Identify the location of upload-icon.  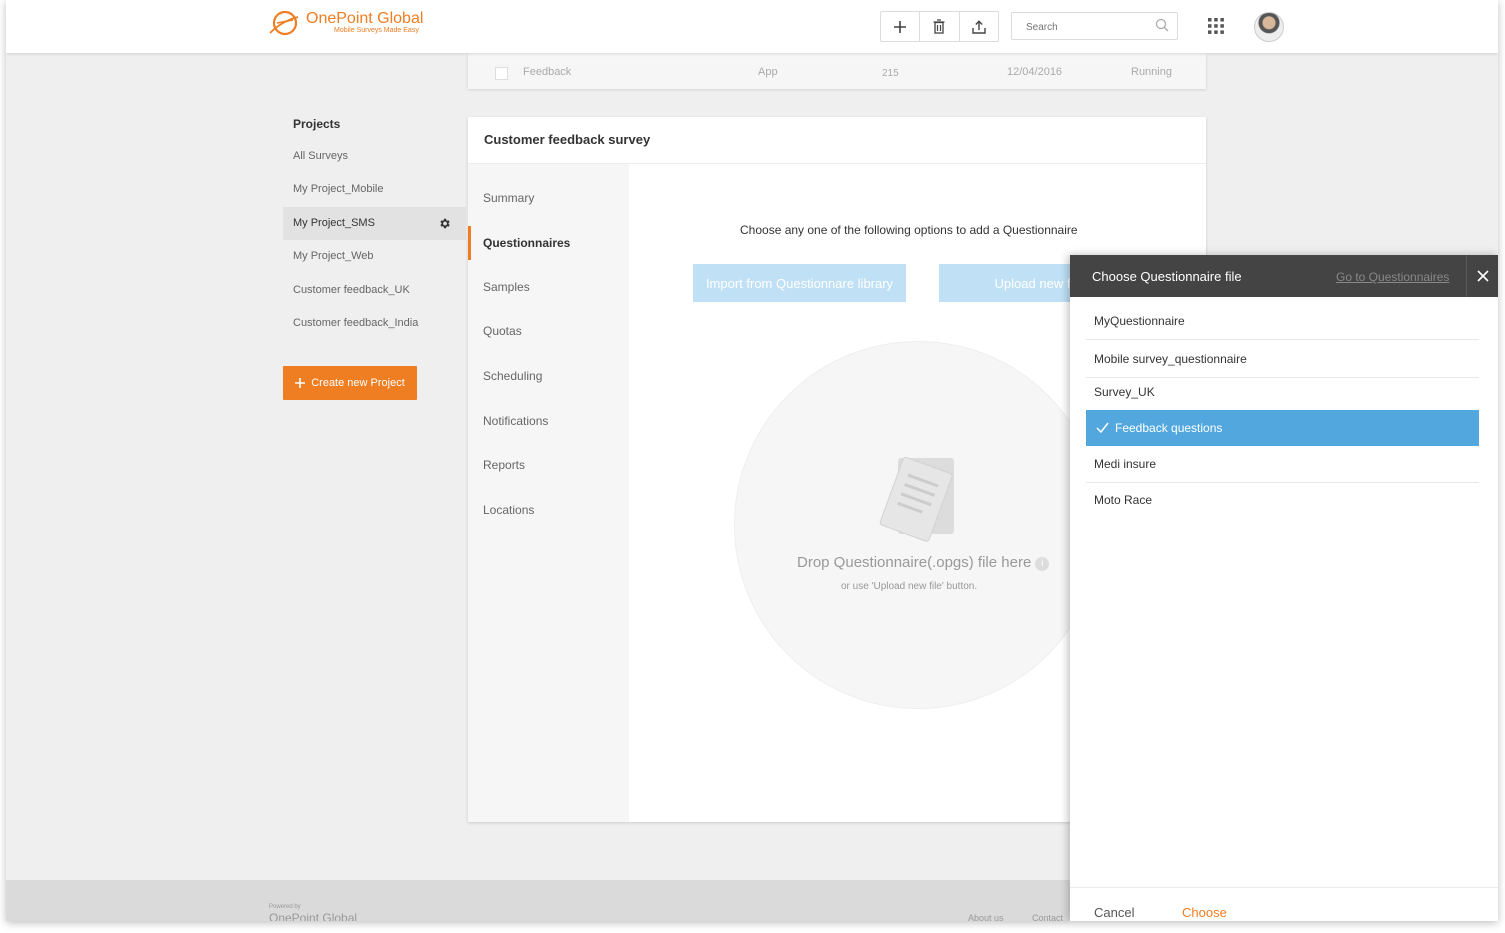
(979, 26).